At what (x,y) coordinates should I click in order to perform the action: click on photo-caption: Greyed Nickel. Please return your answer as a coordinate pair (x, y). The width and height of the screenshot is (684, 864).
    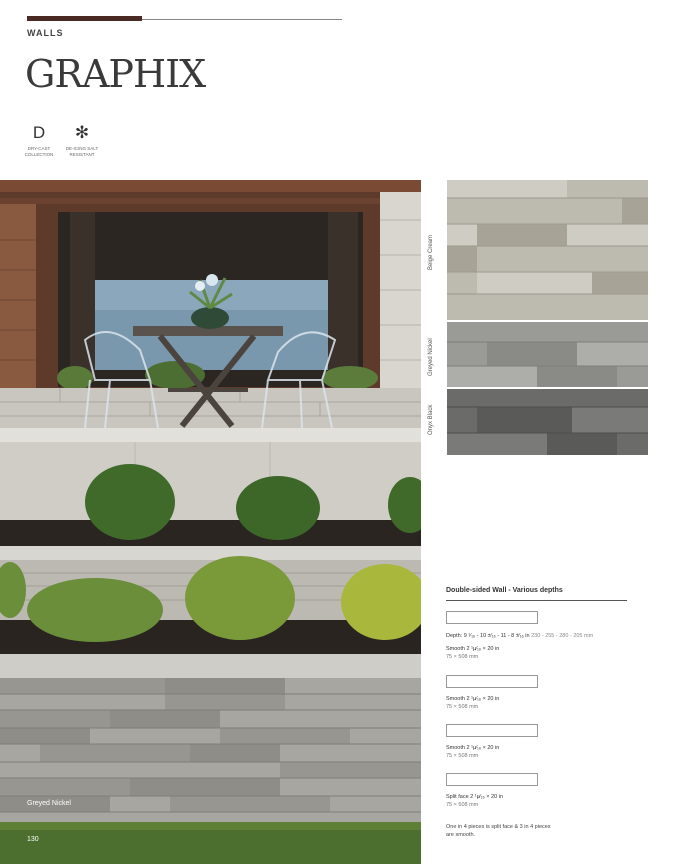
    Looking at the image, I should click on (49, 803).